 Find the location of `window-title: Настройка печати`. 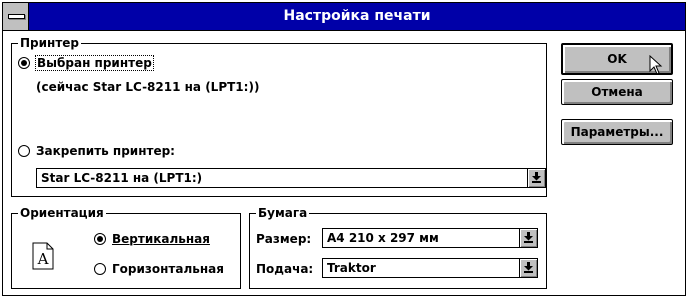

window-title: Настройка печати is located at coordinates (357, 16).